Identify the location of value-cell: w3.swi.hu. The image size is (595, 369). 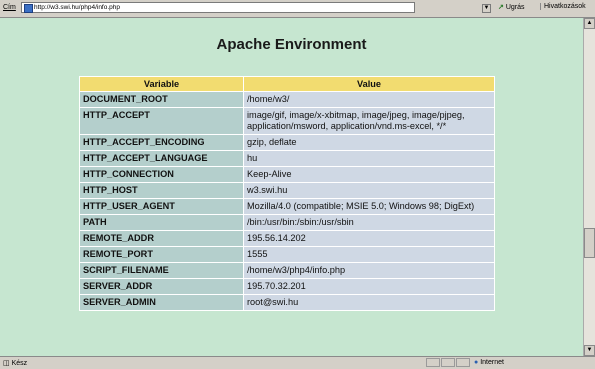
(369, 190).